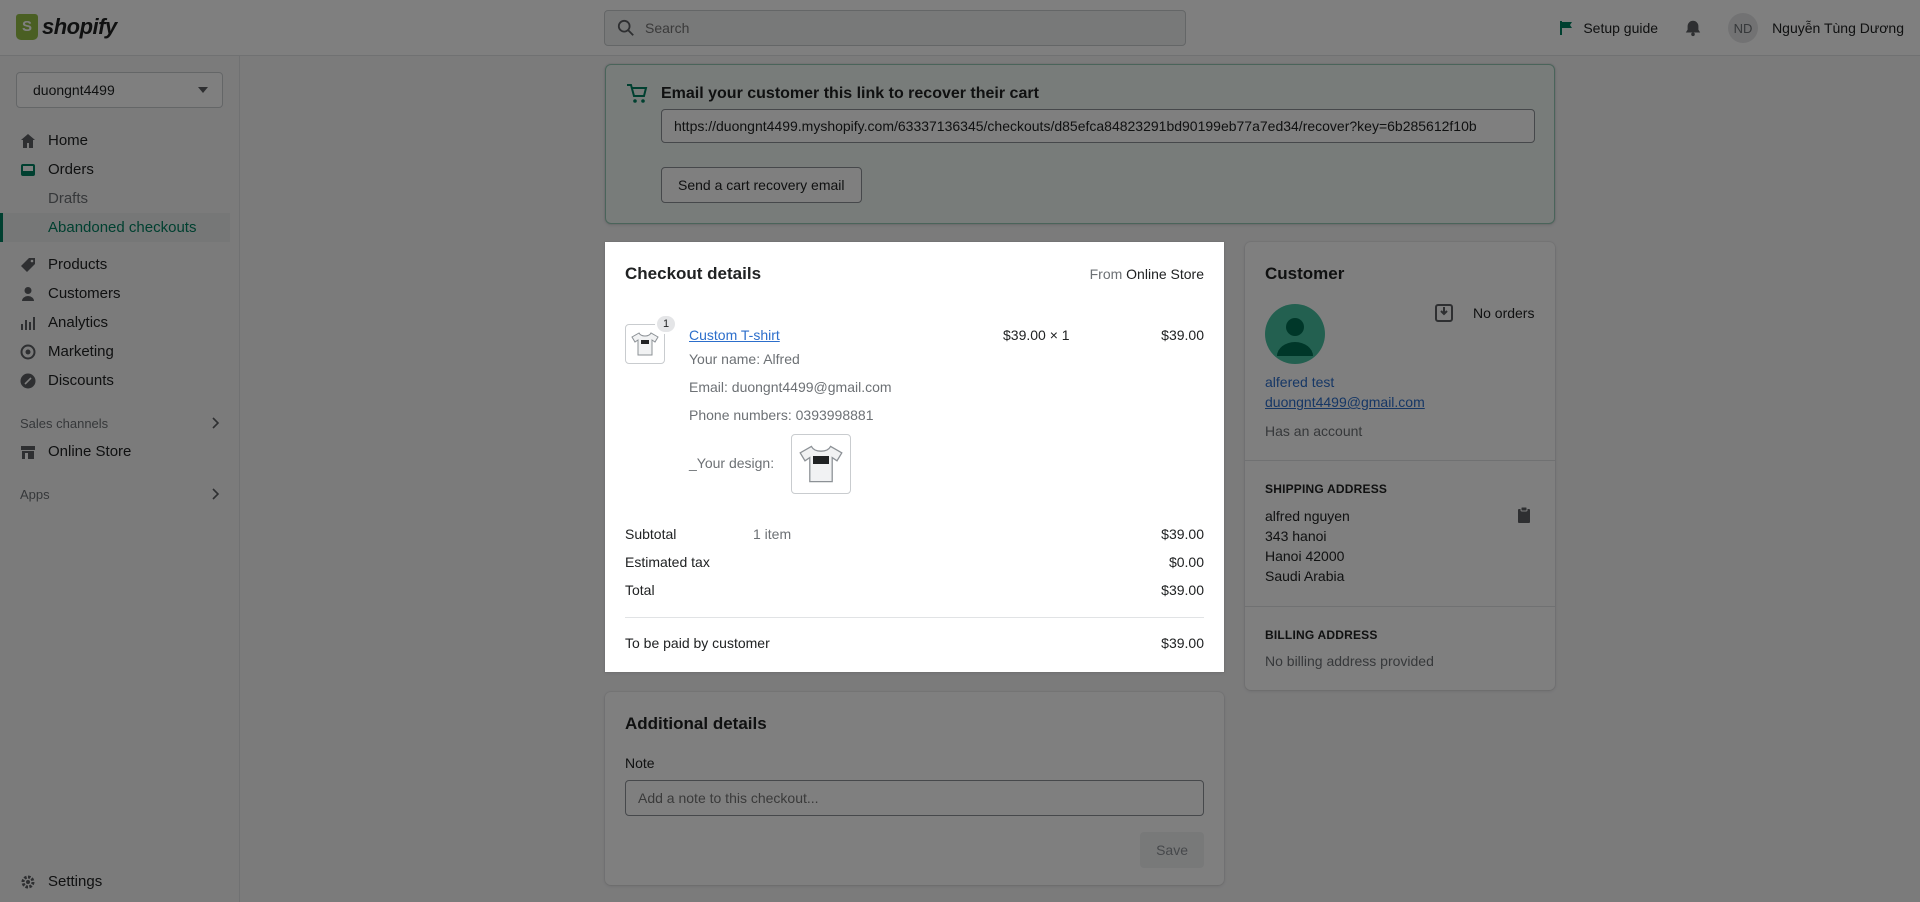  What do you see at coordinates (914, 534) in the screenshot?
I see `subtotal-row: Subtotal 1 item $39.00` at bounding box center [914, 534].